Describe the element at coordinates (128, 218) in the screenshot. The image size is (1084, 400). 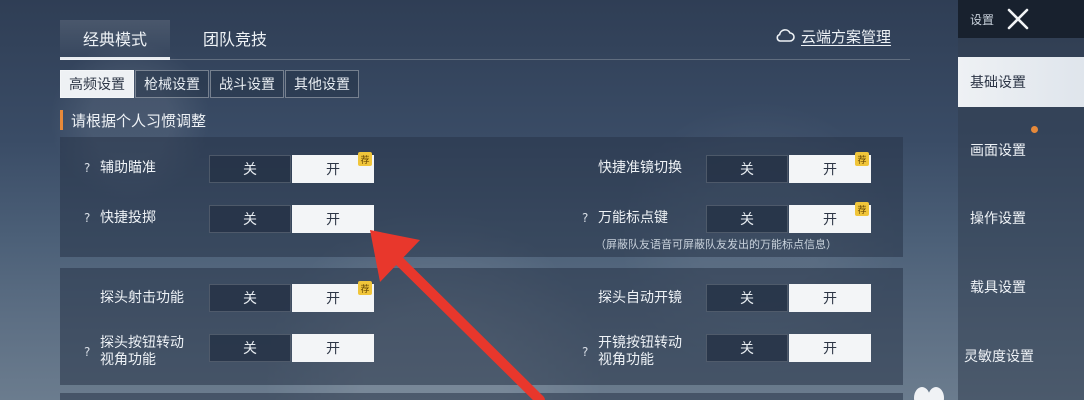
I see `setting-label: 快捷投掷` at that location.